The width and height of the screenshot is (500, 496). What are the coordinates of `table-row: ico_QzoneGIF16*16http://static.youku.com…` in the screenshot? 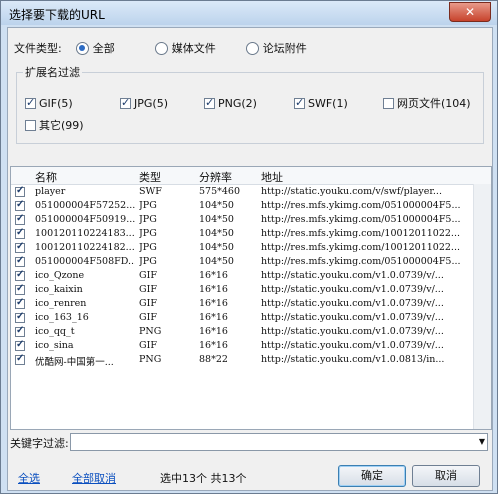 It's located at (241, 276).